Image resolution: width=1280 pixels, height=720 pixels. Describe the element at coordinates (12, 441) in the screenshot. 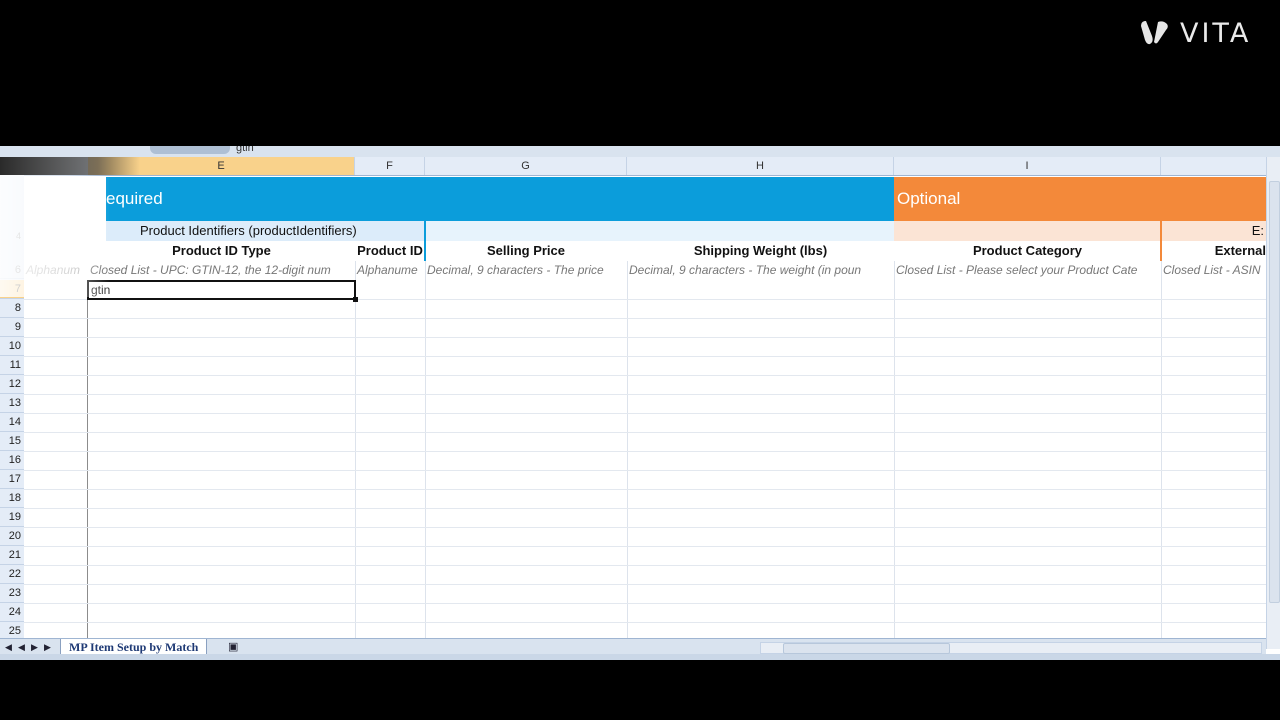

I see `row-header: 15` at that location.